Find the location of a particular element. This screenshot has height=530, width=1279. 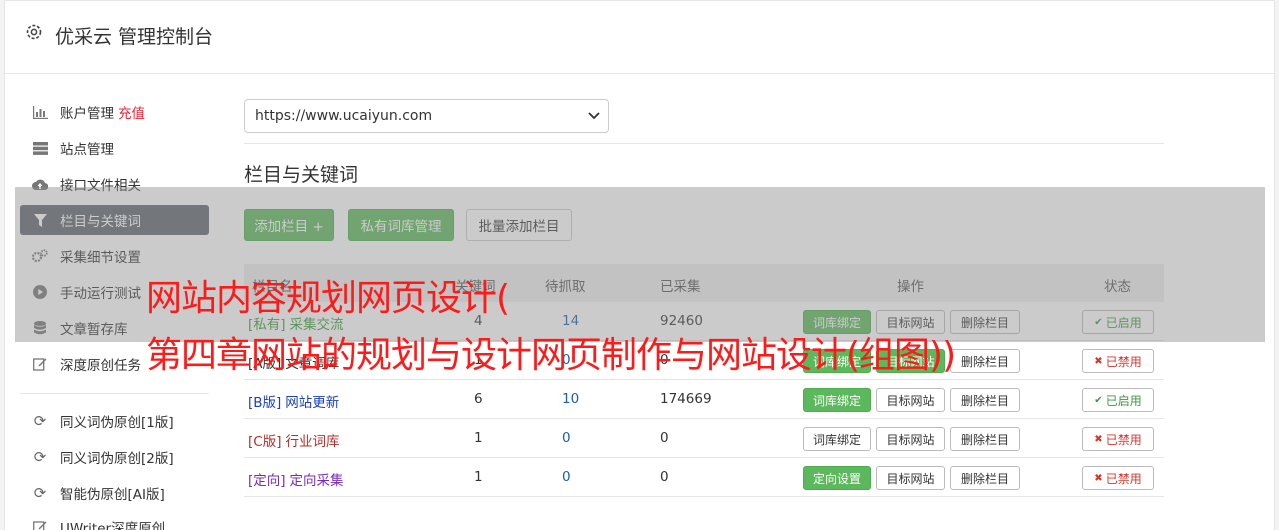

site-select: https://www.ucaiyun.com is located at coordinates (426, 116).